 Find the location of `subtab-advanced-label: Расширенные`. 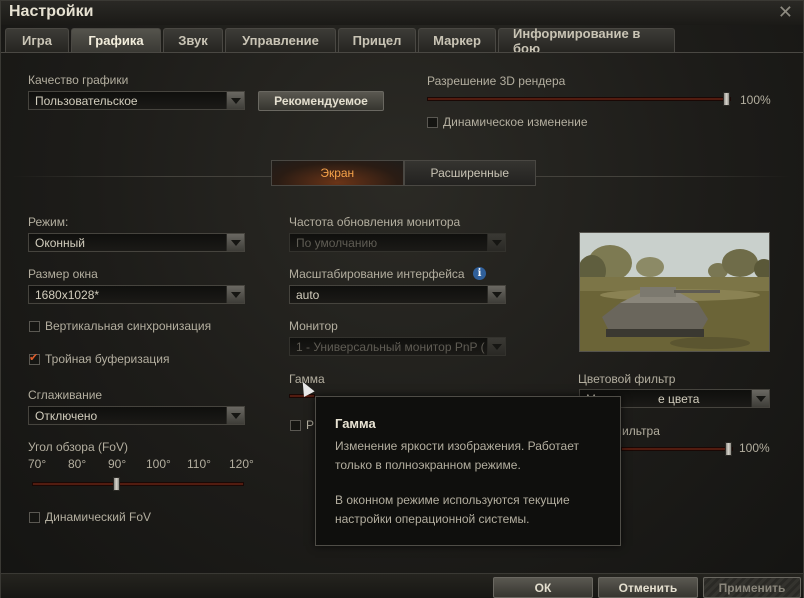

subtab-advanced-label: Расширенные is located at coordinates (469, 173).